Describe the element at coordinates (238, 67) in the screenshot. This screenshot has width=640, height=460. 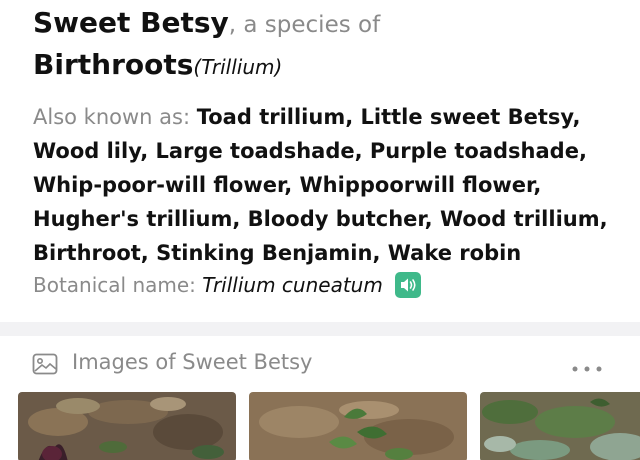
I see `genus-latin-name: (Trillium)` at that location.